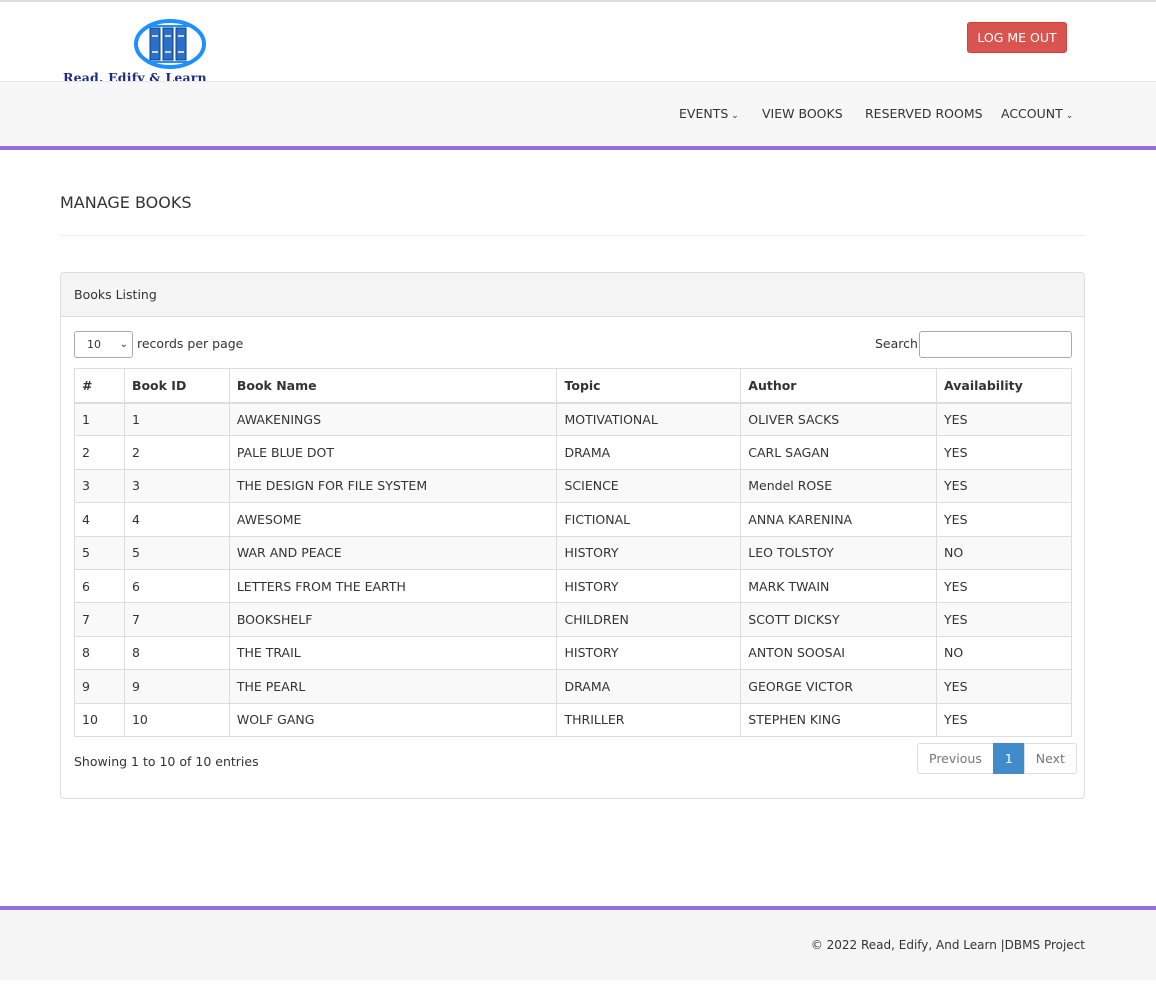 The width and height of the screenshot is (1156, 996). Describe the element at coordinates (393, 386) in the screenshot. I see `column-header: Book Name` at that location.